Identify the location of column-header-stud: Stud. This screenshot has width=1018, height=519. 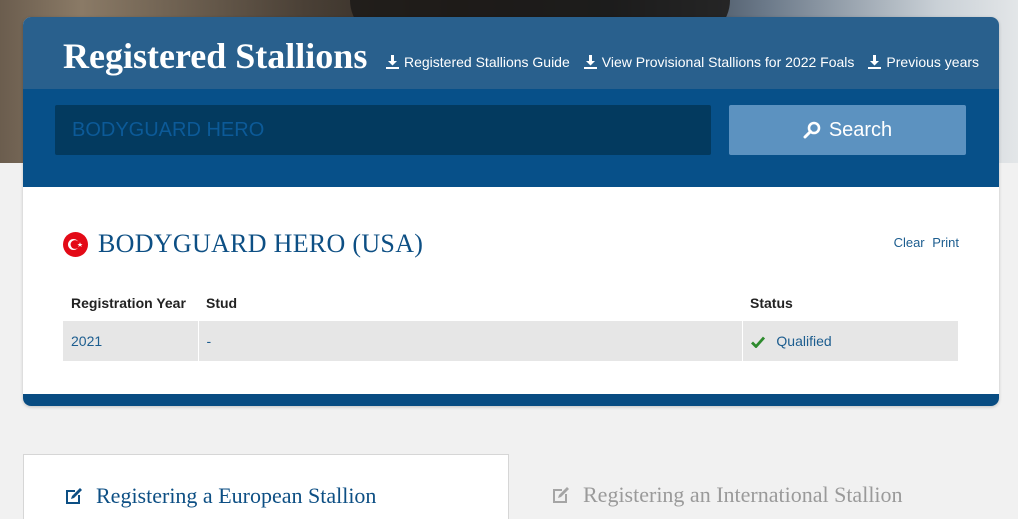
(222, 303).